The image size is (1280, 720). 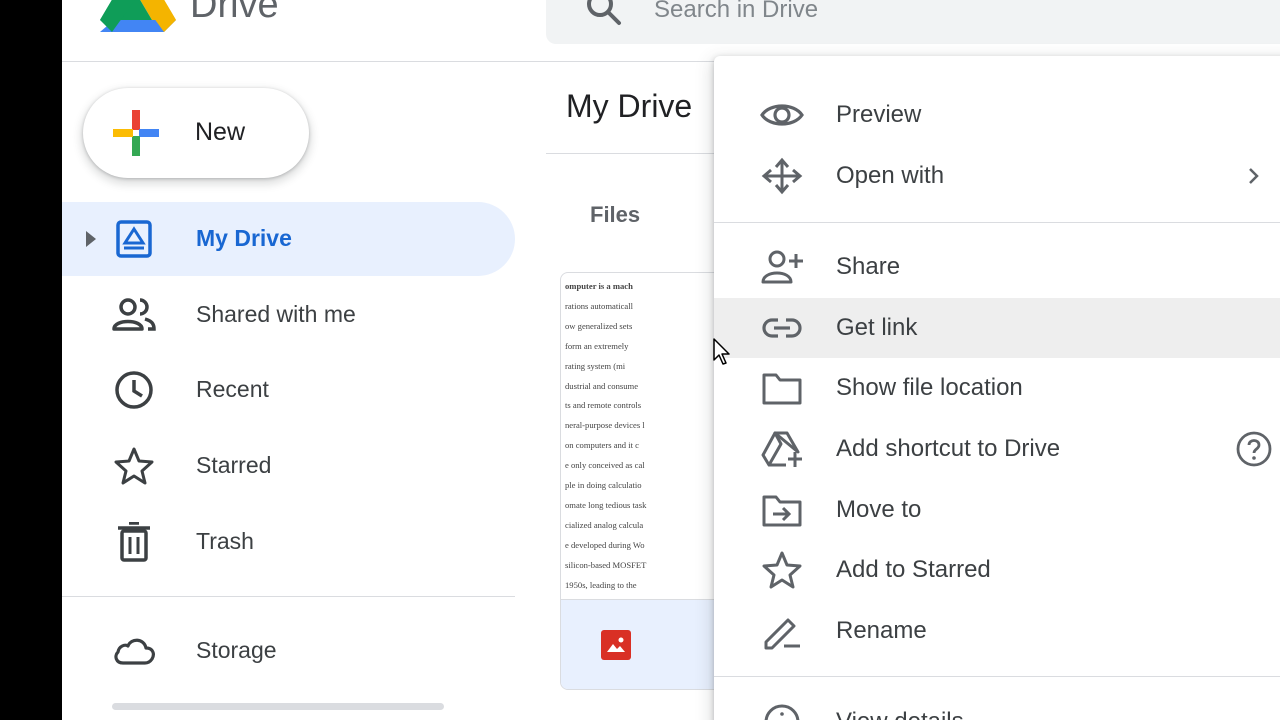 I want to click on sidebar-item-recent: Recent, so click(x=288, y=390).